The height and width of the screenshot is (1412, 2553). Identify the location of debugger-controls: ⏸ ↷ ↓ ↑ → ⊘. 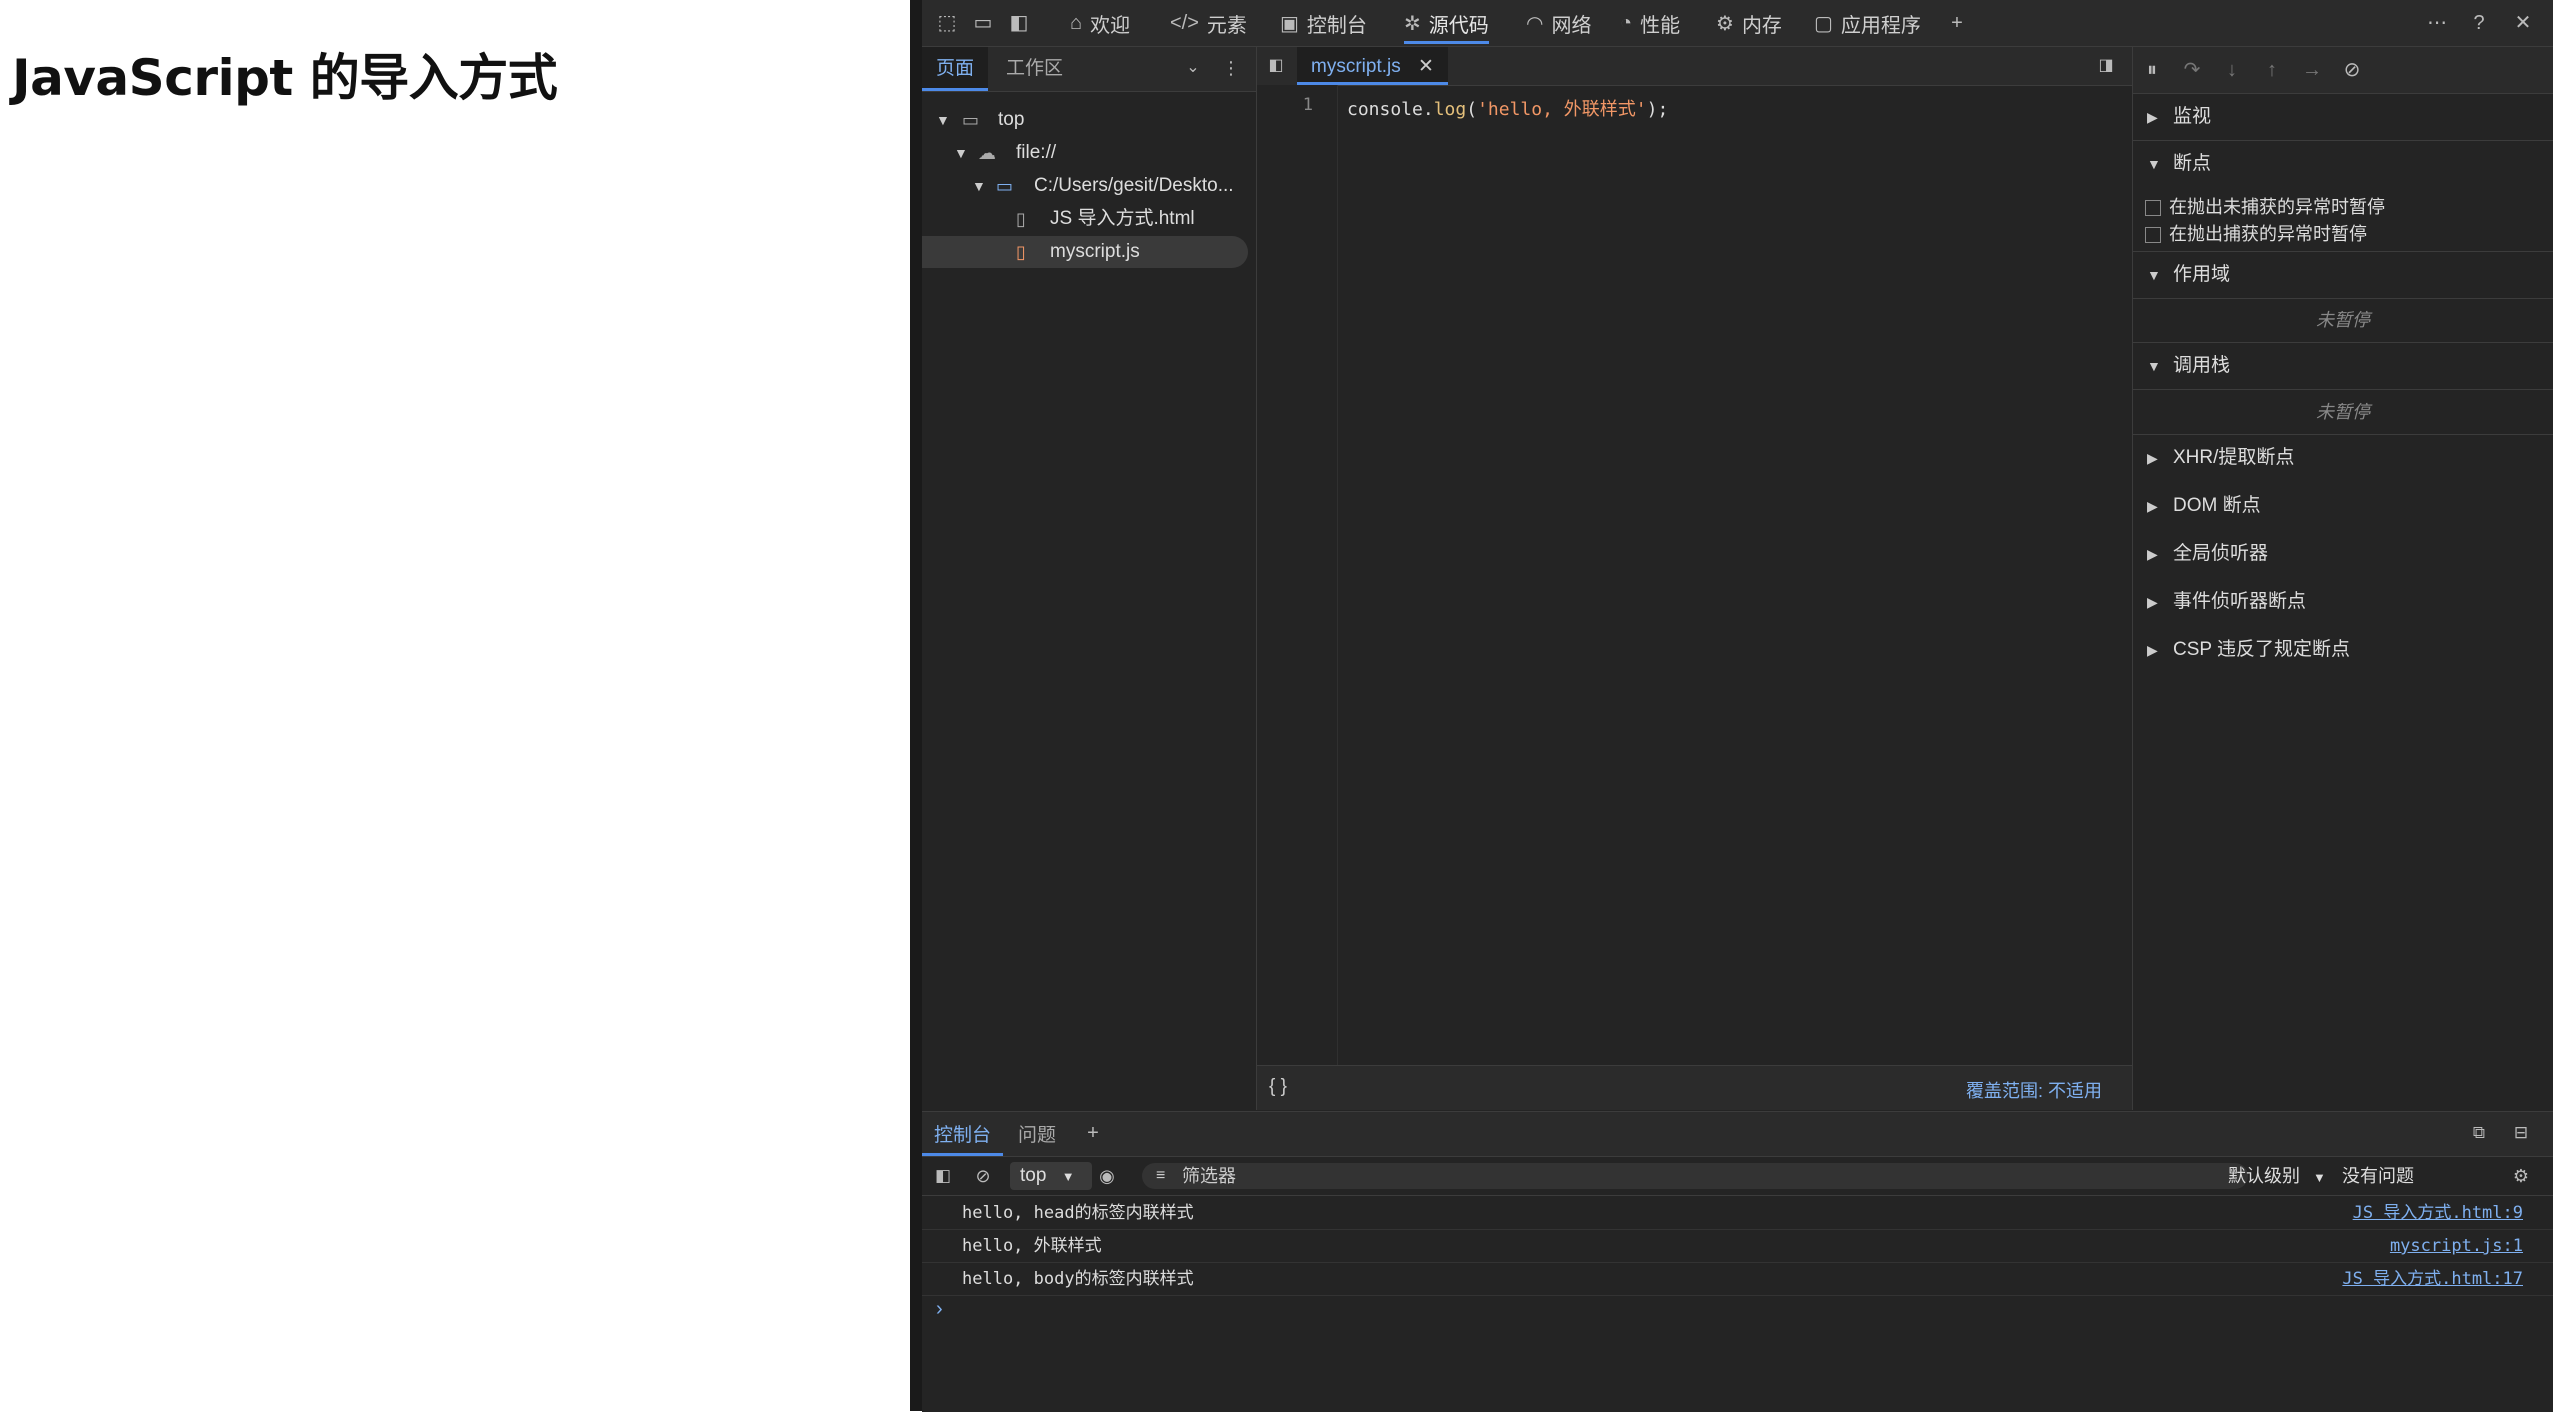
(2343, 70).